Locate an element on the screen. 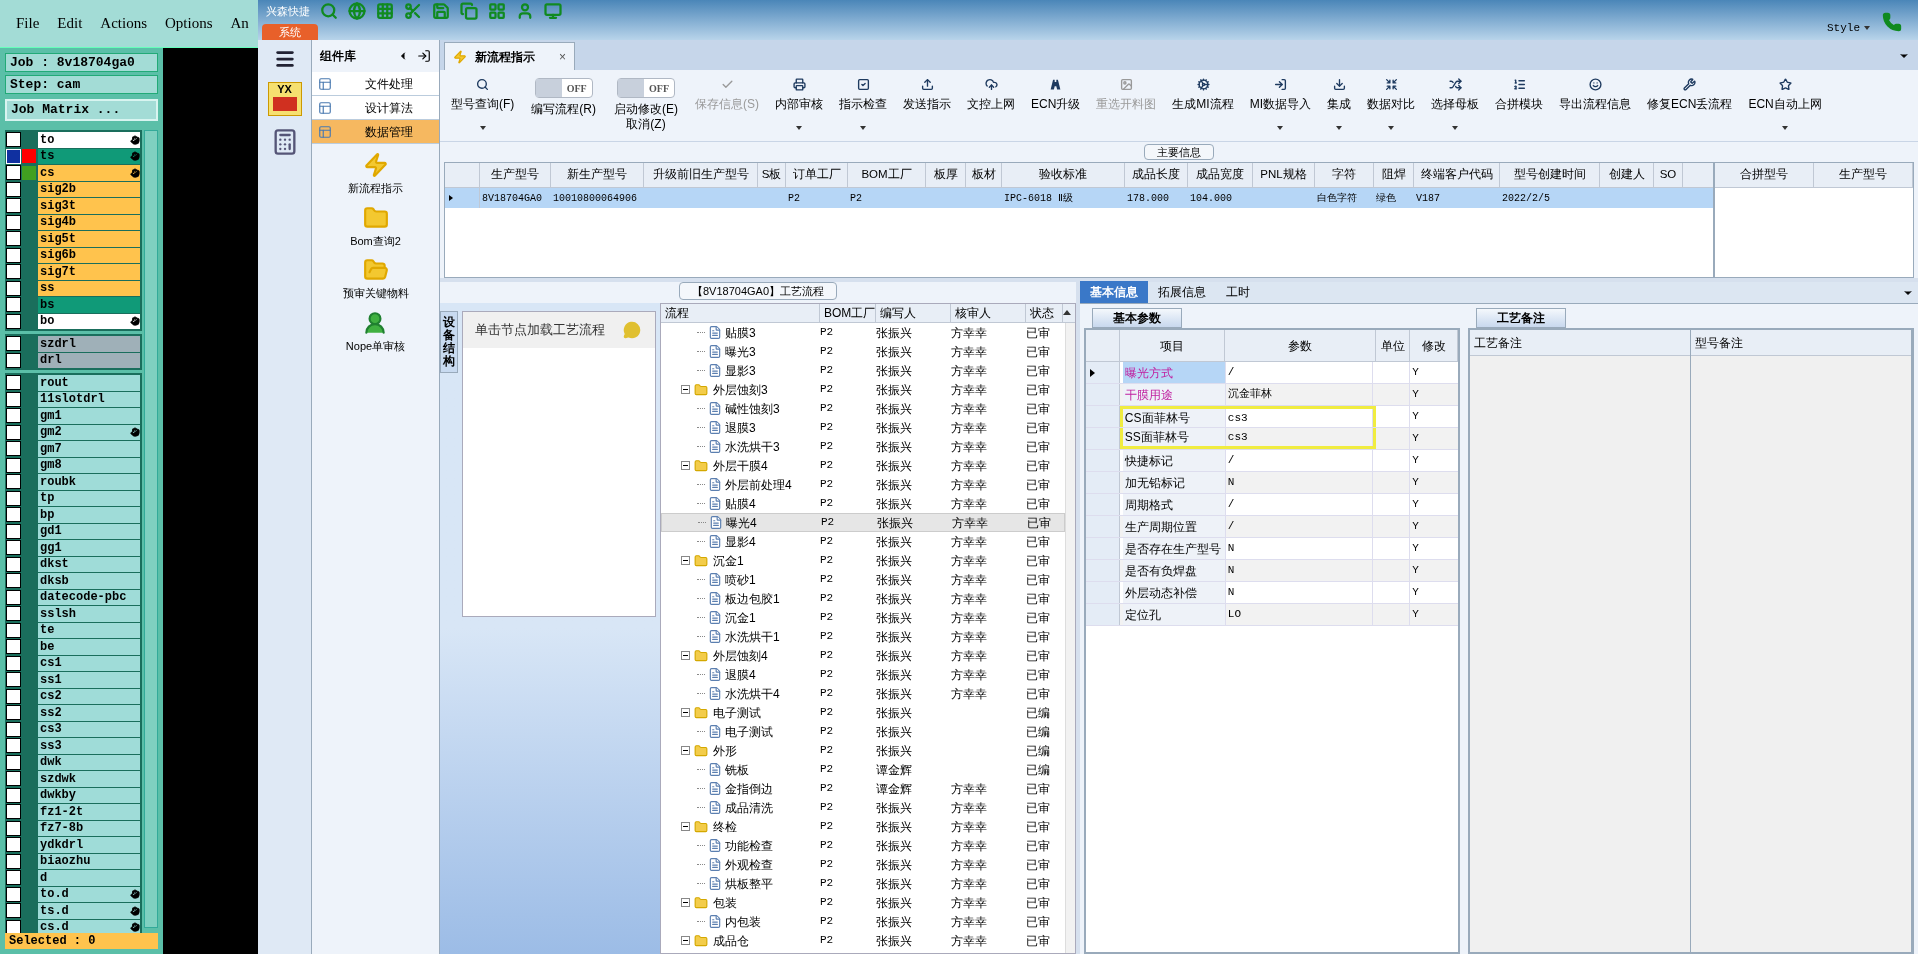 Image resolution: width=1918 pixels, height=954 pixels. layer-name: gm7 is located at coordinates (89, 449).